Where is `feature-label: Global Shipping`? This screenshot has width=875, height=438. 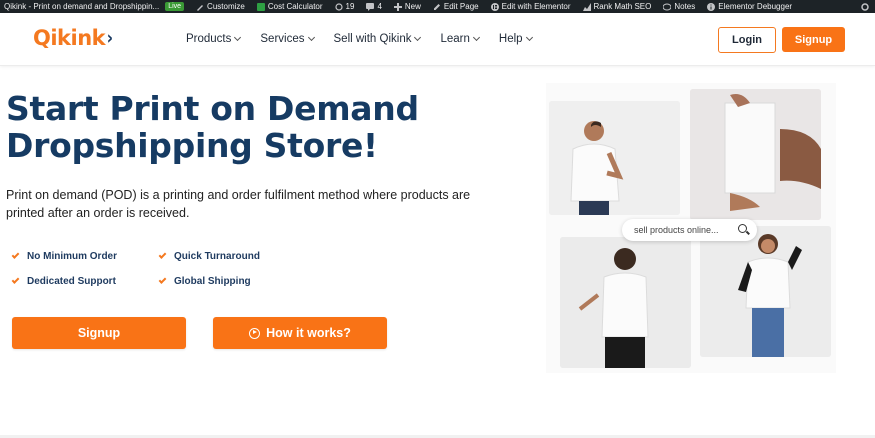 feature-label: Global Shipping is located at coordinates (212, 281).